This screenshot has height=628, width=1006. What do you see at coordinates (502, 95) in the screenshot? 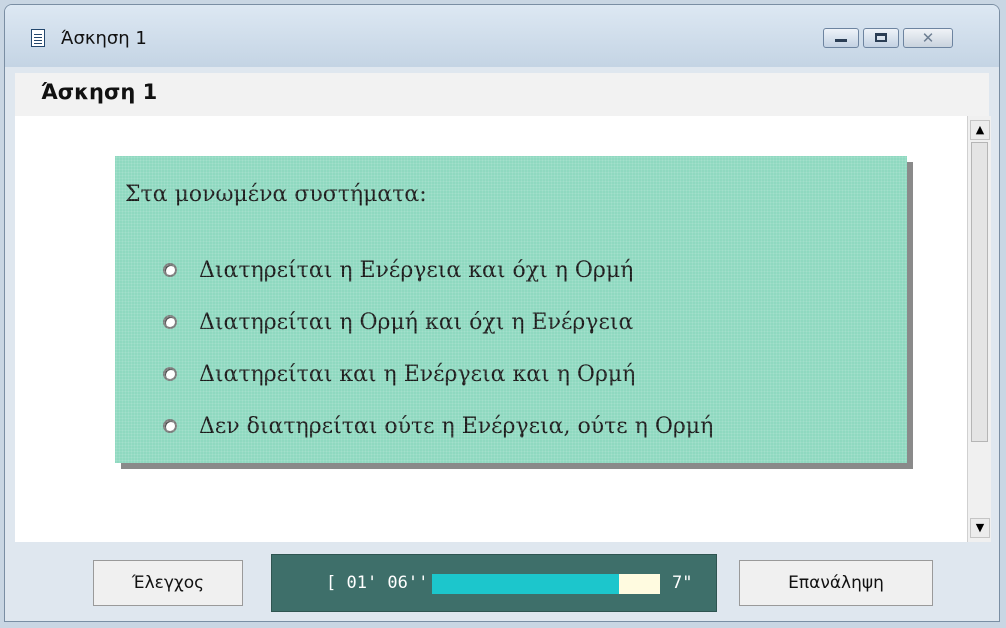
I see `exercise-header: Άσκηση 1` at bounding box center [502, 95].